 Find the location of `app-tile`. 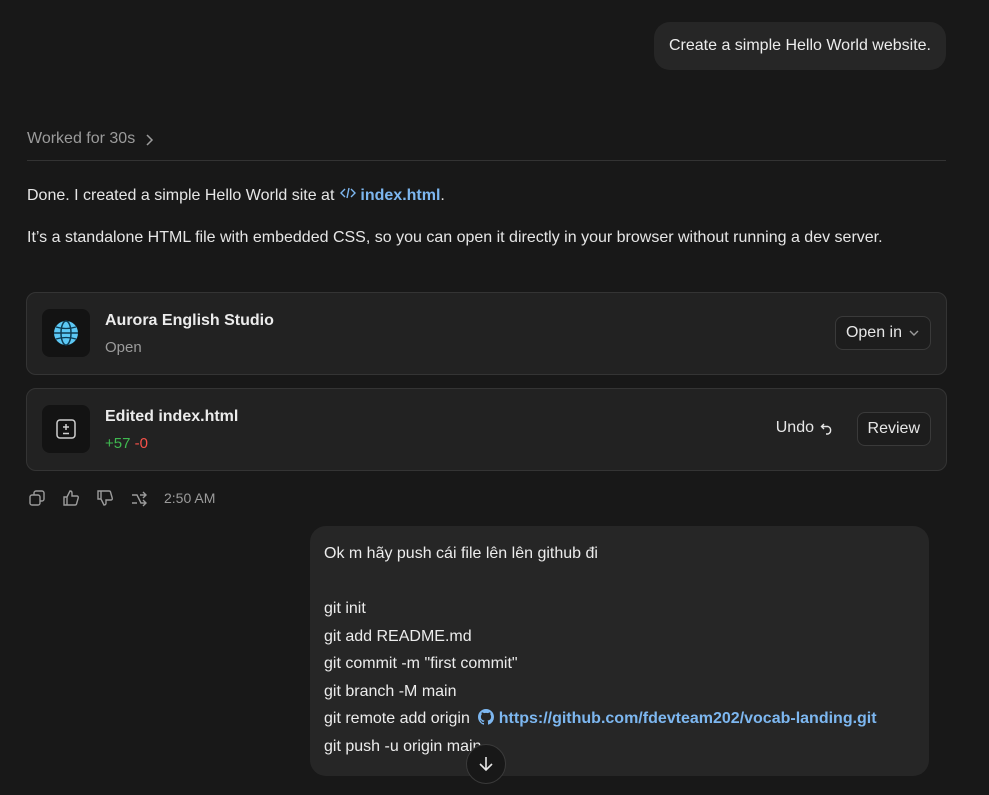

app-tile is located at coordinates (66, 333).